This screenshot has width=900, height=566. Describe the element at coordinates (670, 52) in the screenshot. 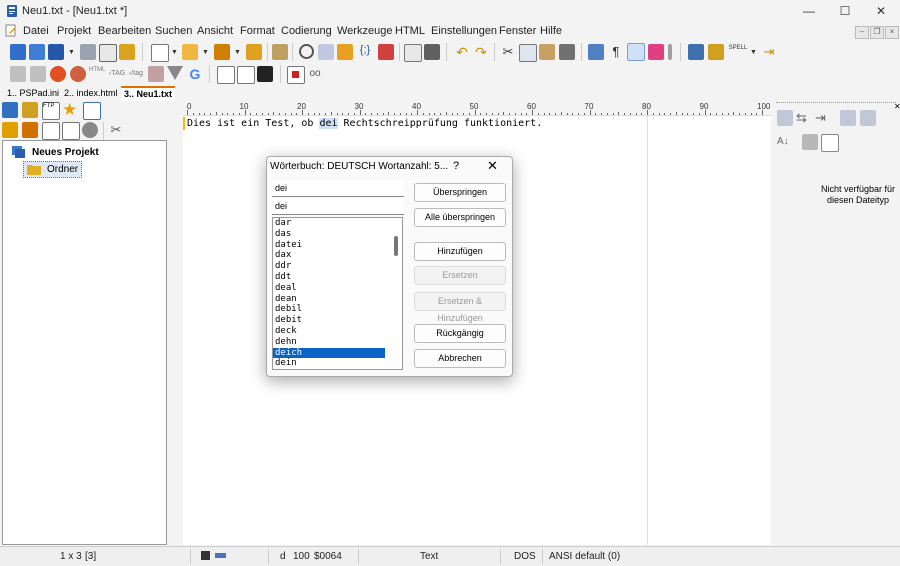

I see `column-mode-icon` at that location.